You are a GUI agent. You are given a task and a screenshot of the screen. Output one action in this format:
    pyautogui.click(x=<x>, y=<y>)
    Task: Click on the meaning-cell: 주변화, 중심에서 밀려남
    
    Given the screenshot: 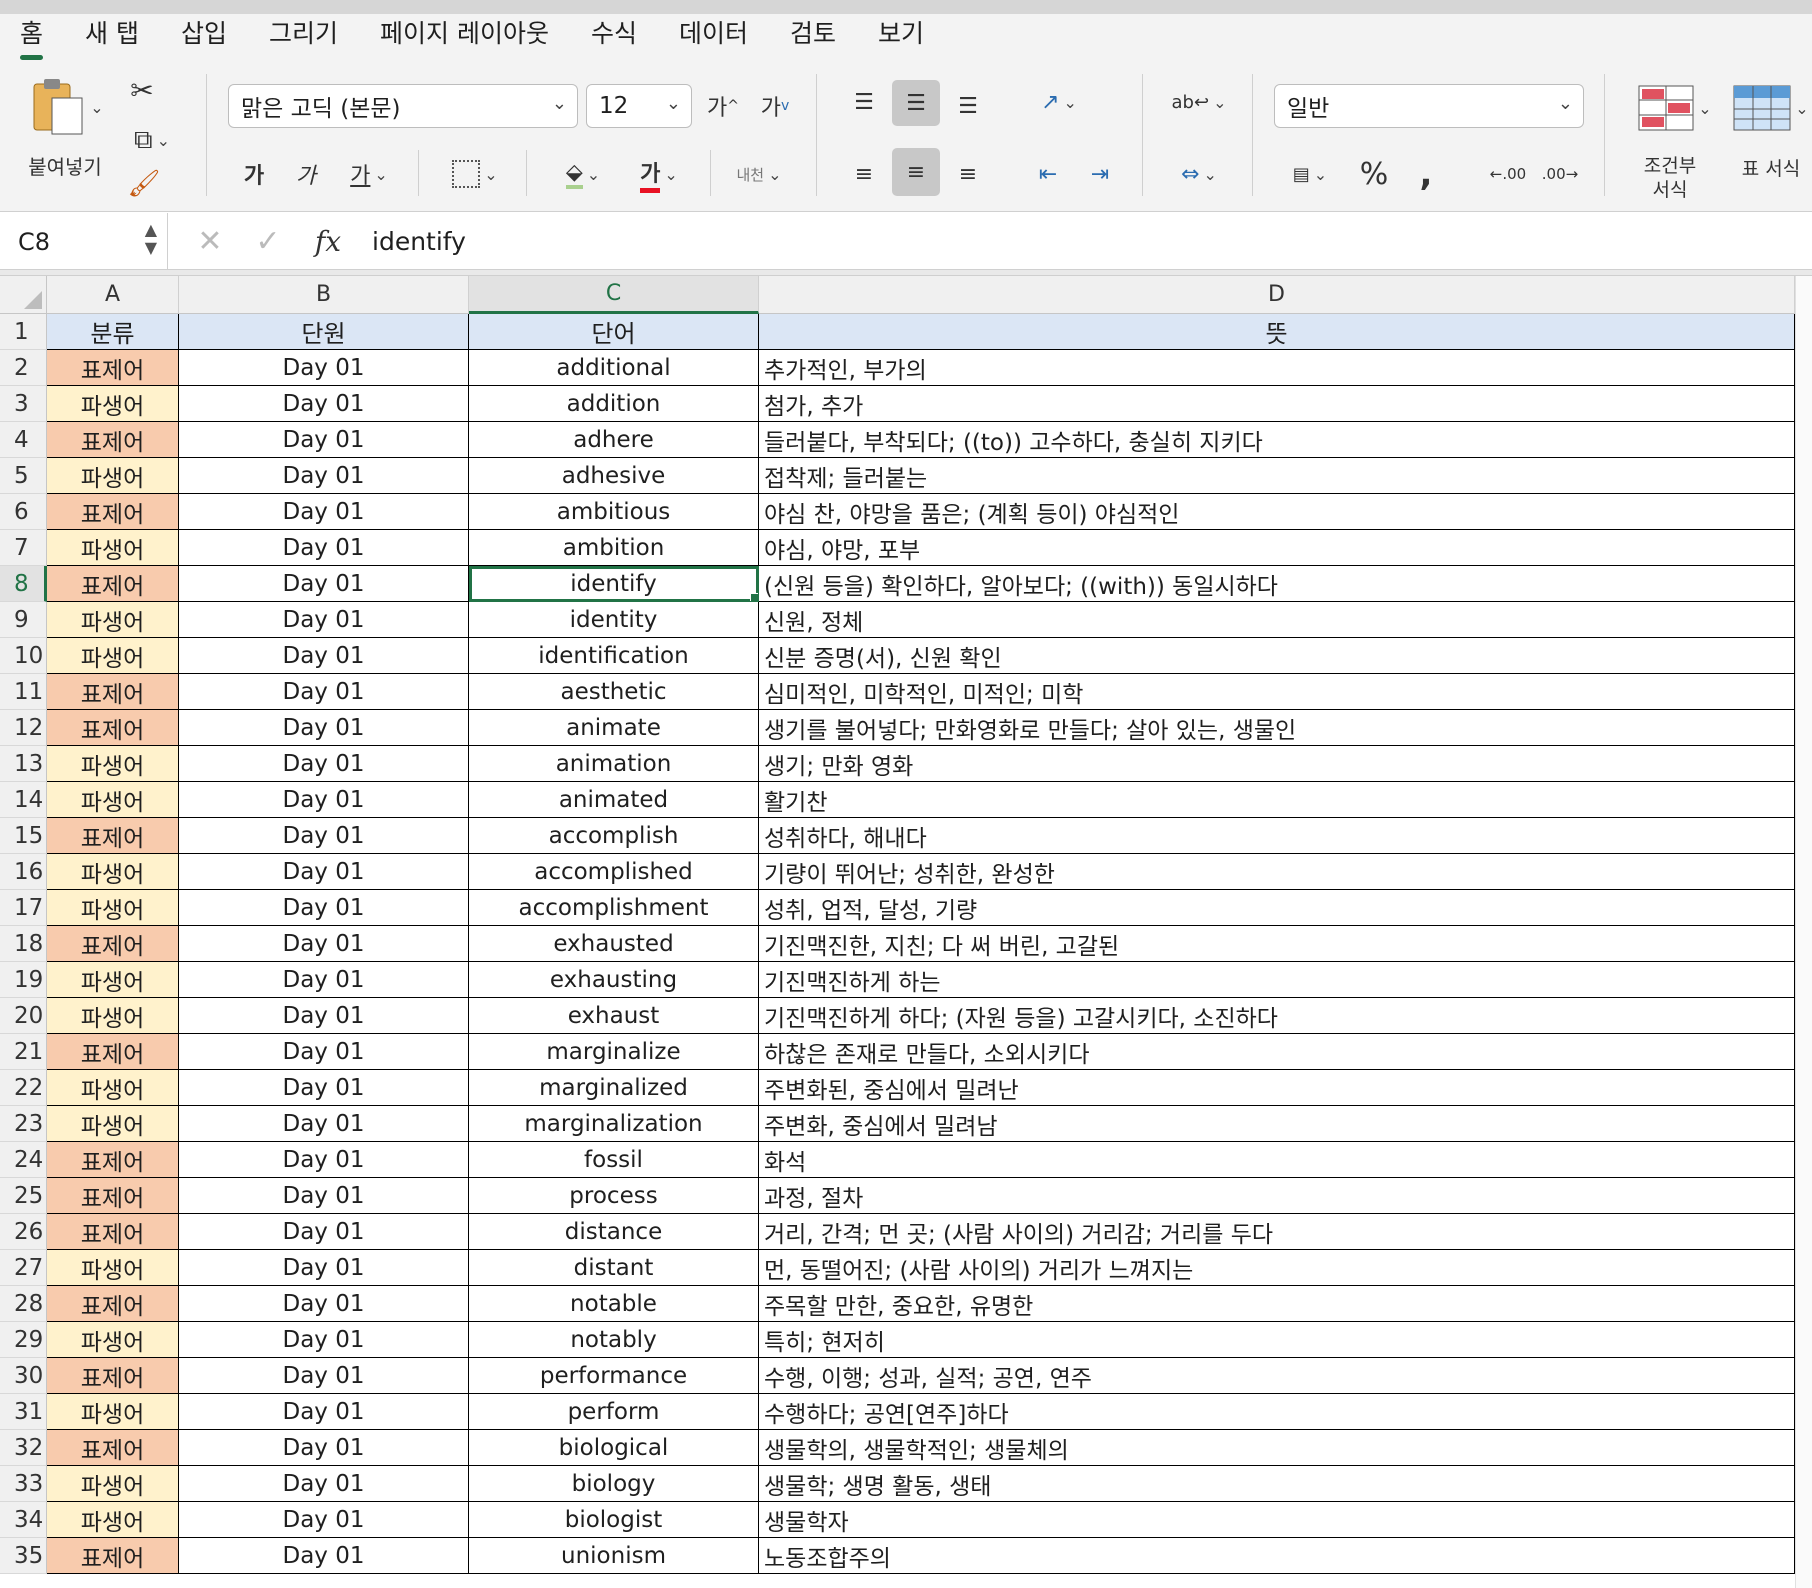 What is the action you would take?
    pyautogui.click(x=1277, y=1124)
    